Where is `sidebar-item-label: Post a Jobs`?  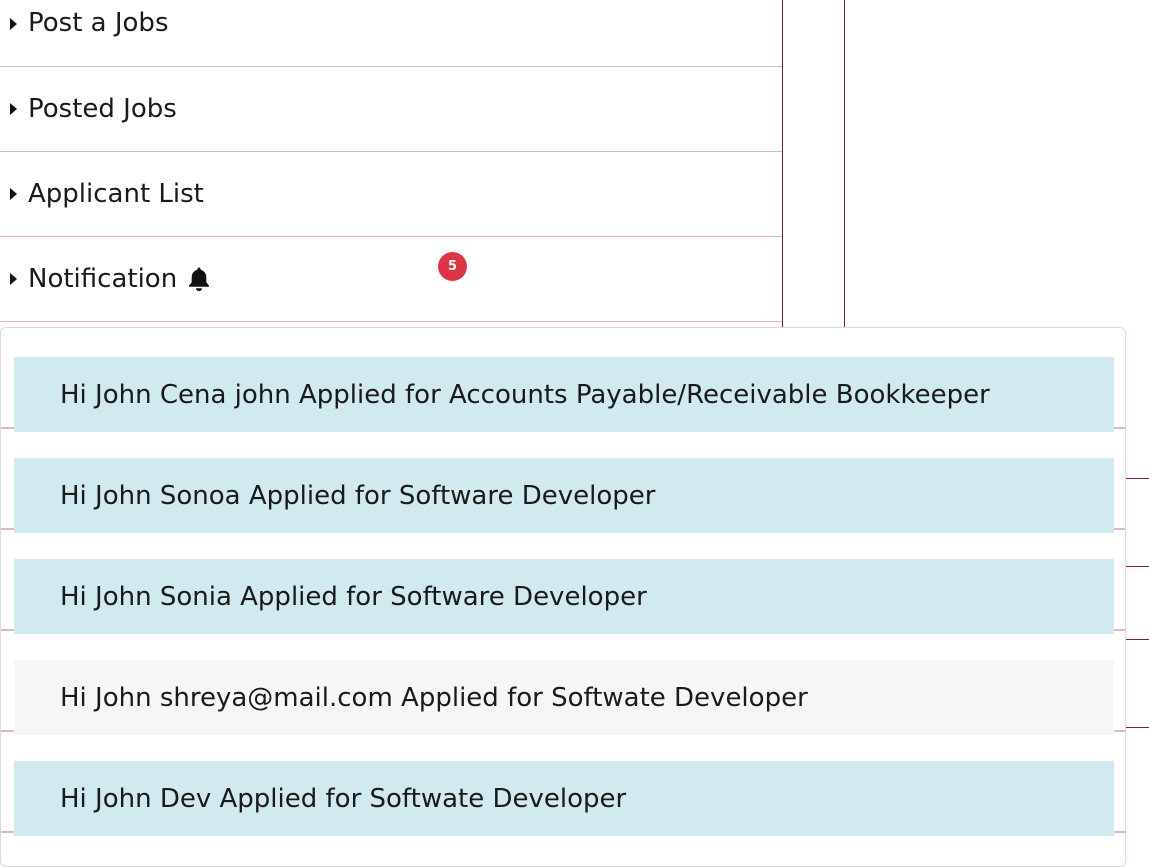
sidebar-item-label: Post a Jobs is located at coordinates (98, 23).